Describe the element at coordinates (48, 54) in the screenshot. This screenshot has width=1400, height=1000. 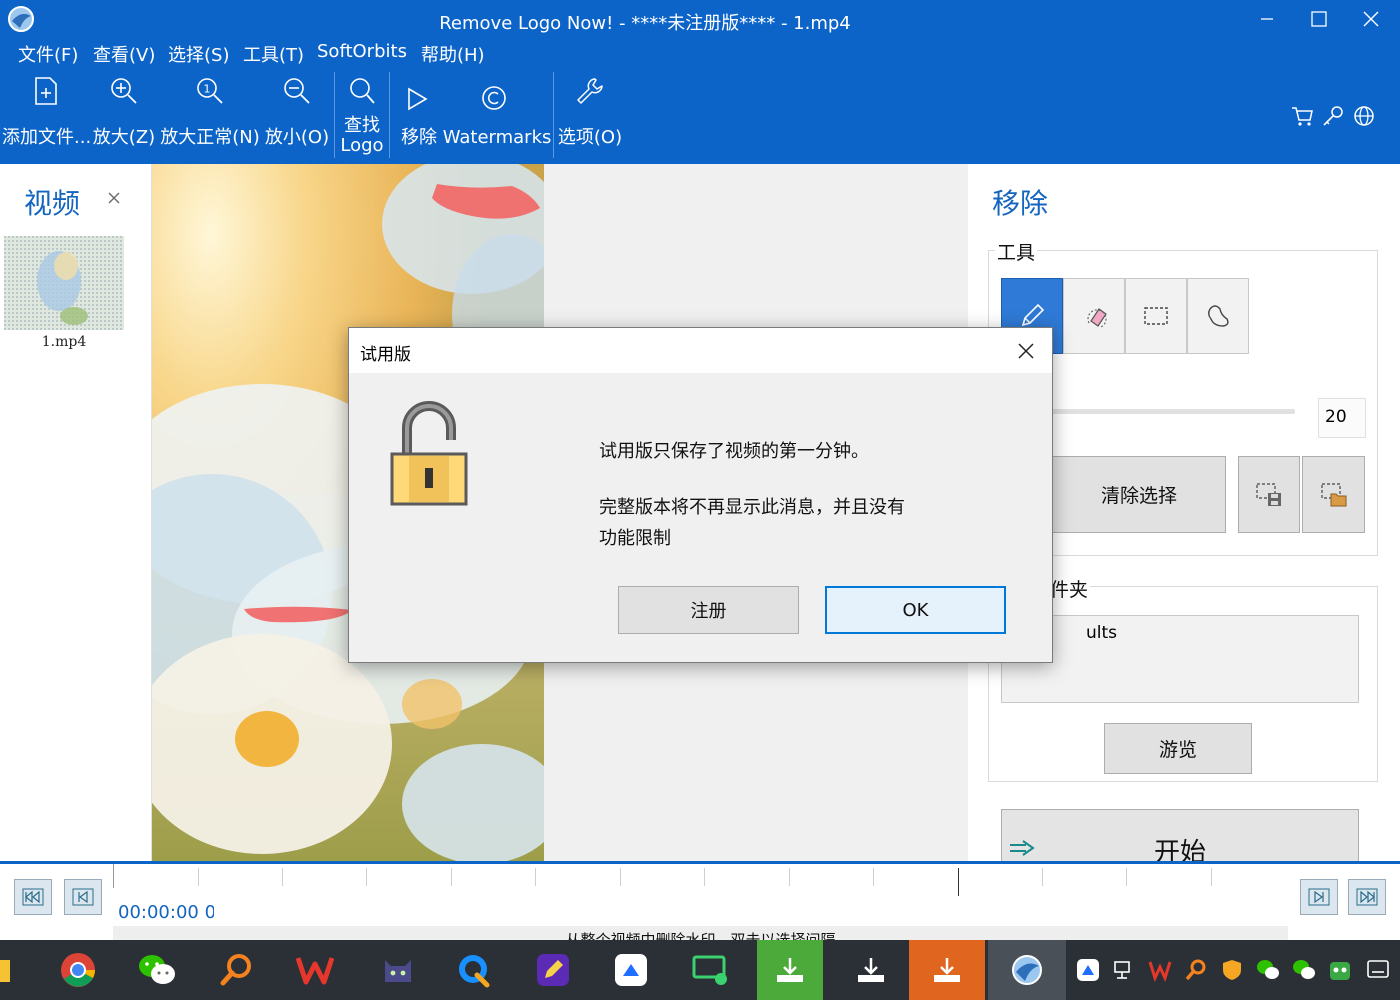
I see `menu-file: 文件(F)` at that location.